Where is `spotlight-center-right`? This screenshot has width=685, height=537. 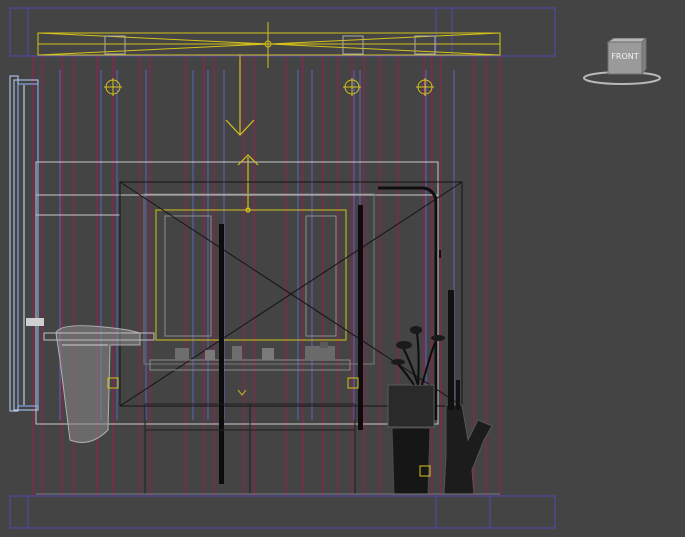 spotlight-center-right is located at coordinates (352, 87).